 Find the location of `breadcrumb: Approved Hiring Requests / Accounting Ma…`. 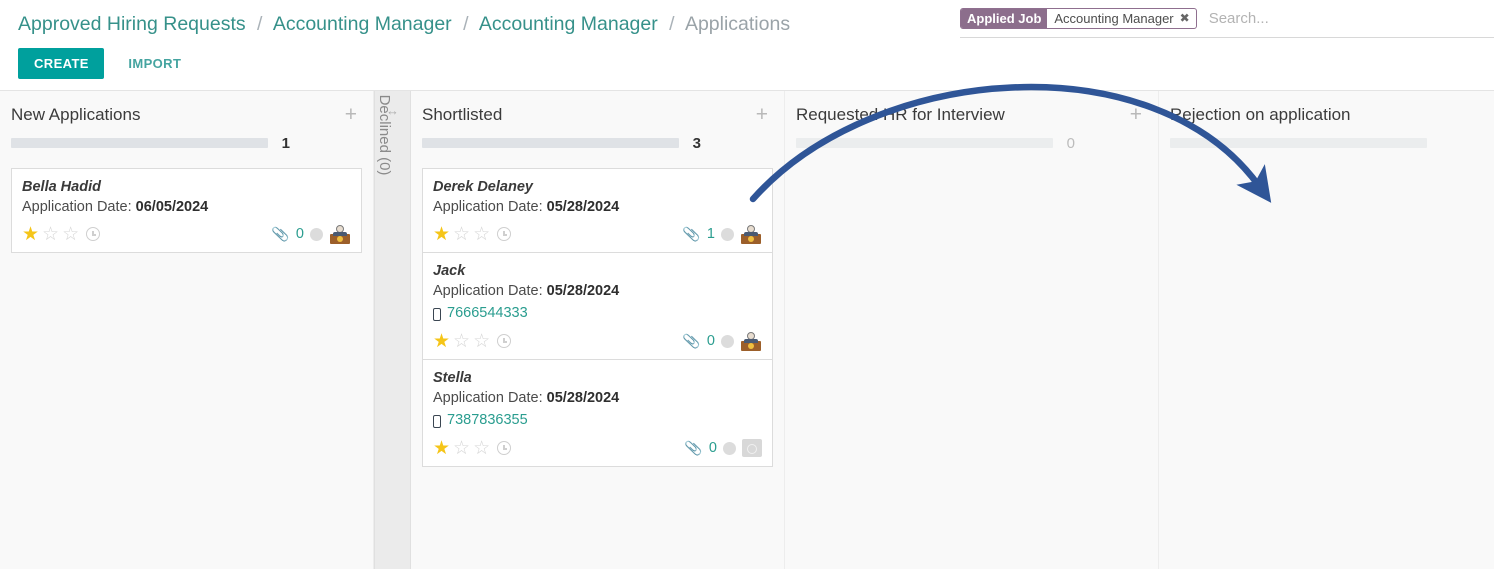

breadcrumb: Approved Hiring Requests / Accounting Ma… is located at coordinates (404, 24).